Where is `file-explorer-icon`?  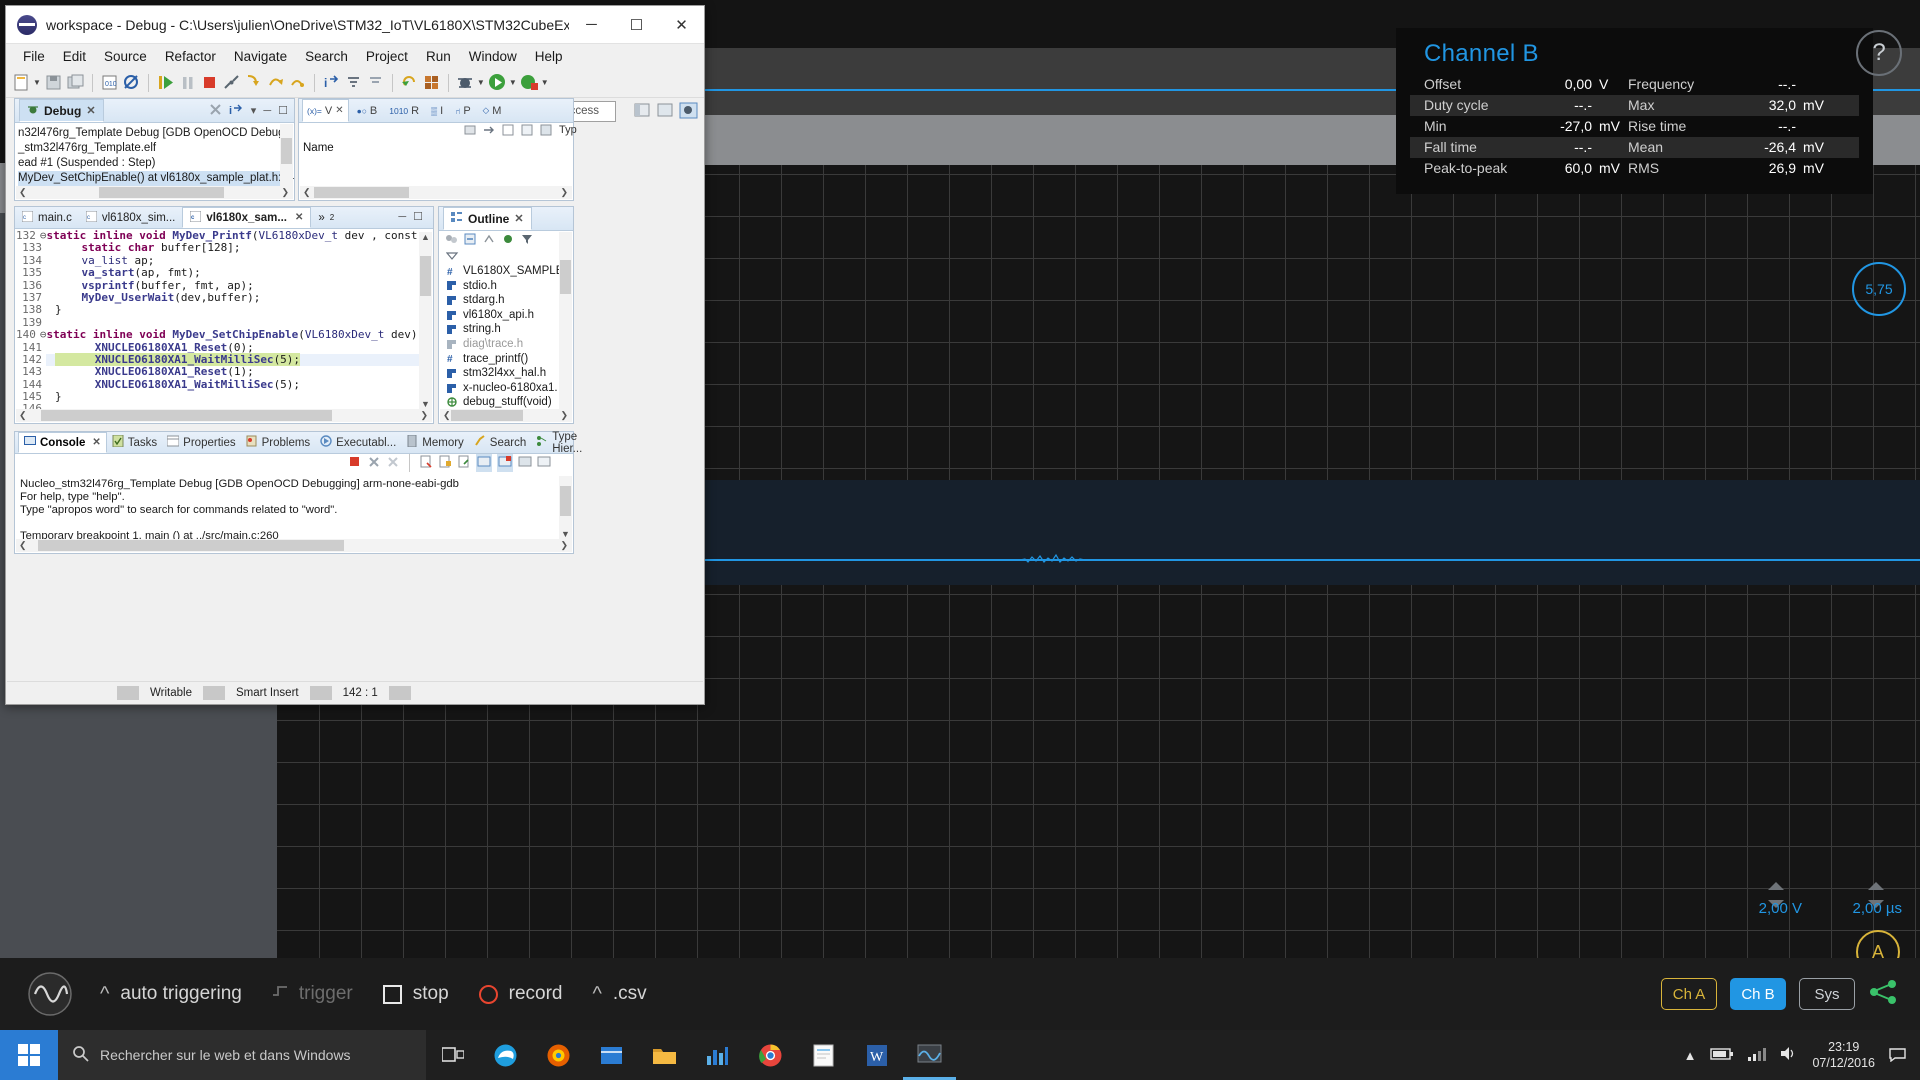
file-explorer-icon is located at coordinates (664, 1055).